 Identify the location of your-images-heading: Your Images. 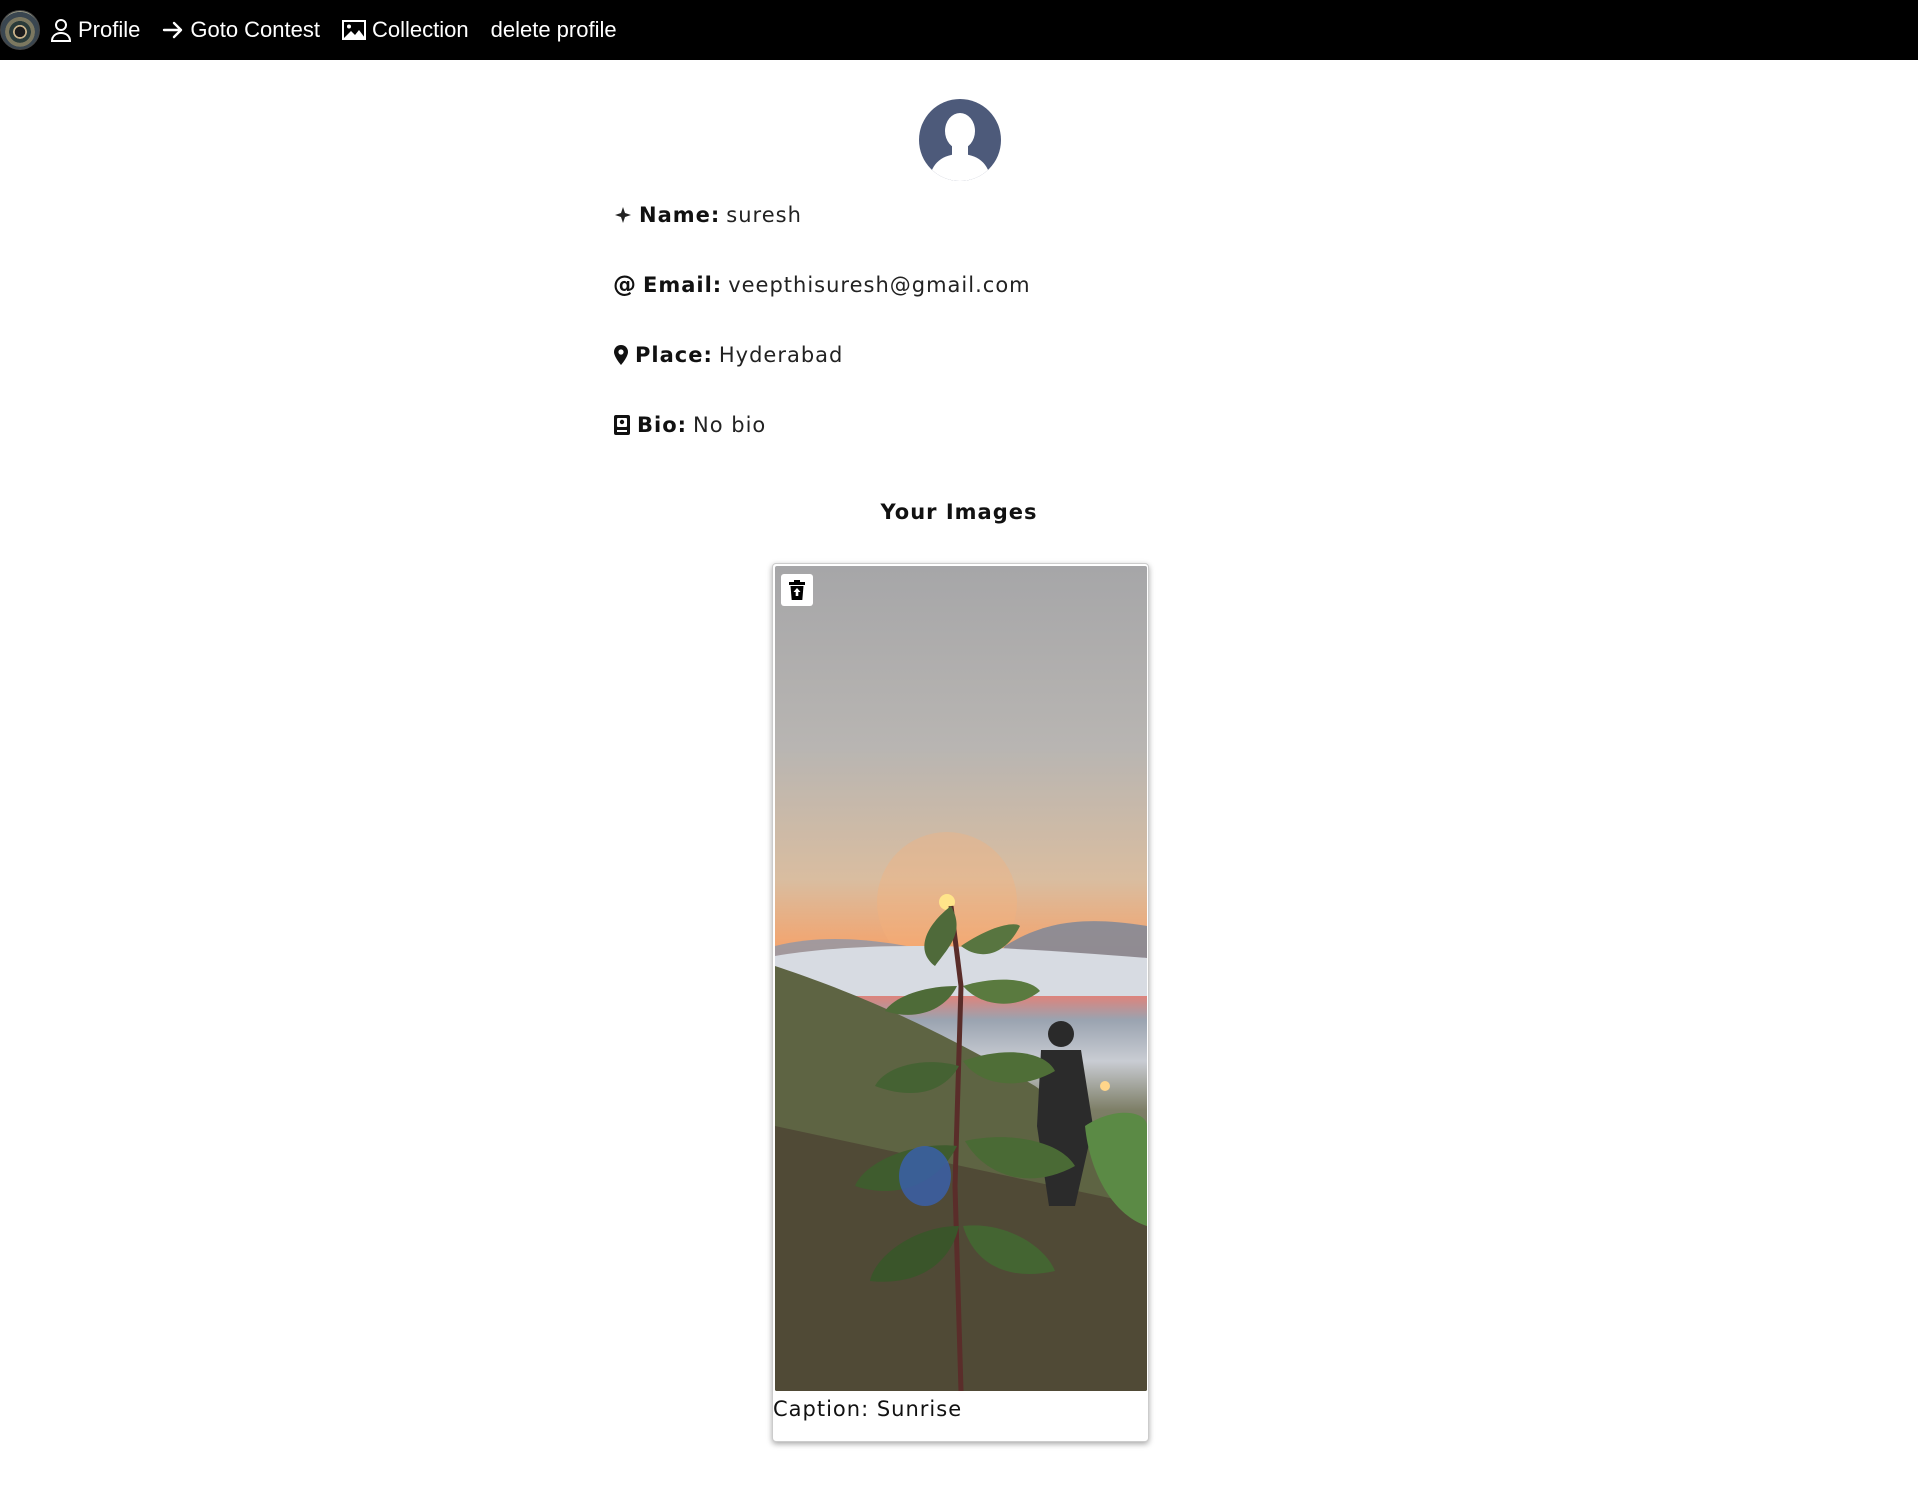
(959, 512).